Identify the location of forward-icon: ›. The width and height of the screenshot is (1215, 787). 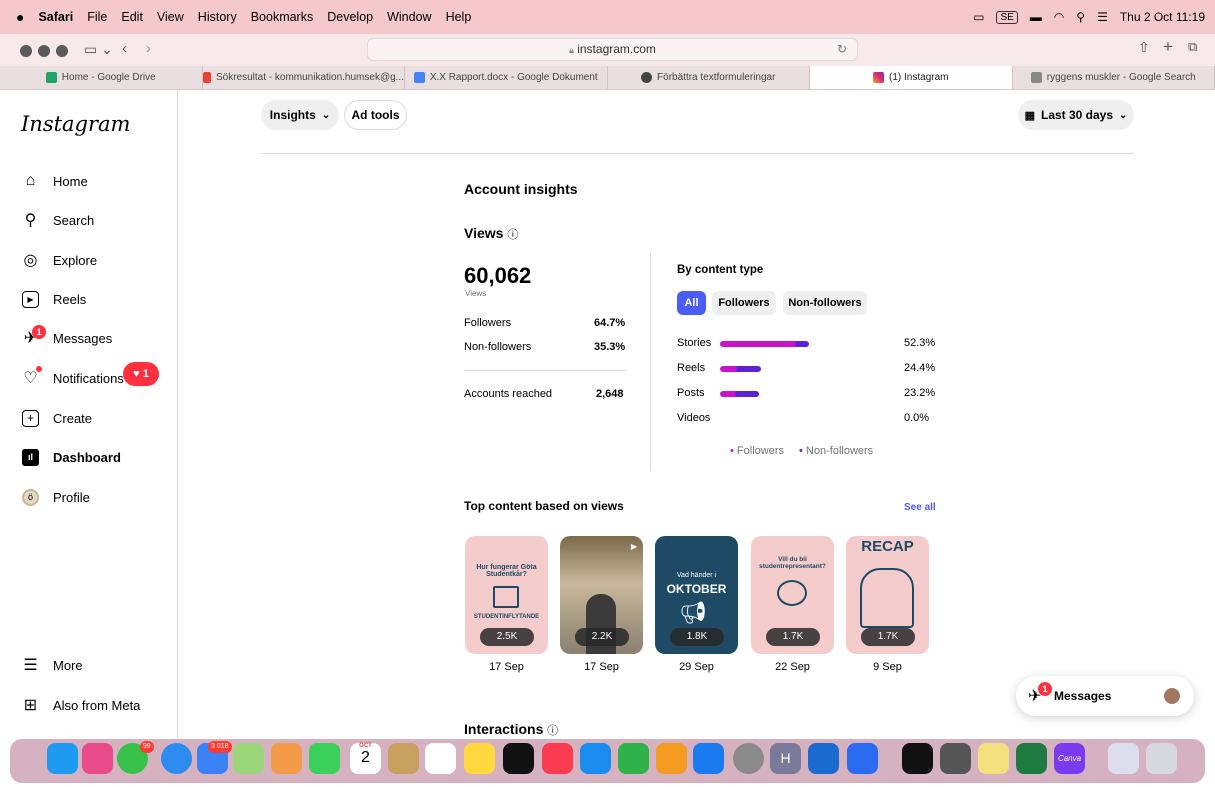
(148, 48).